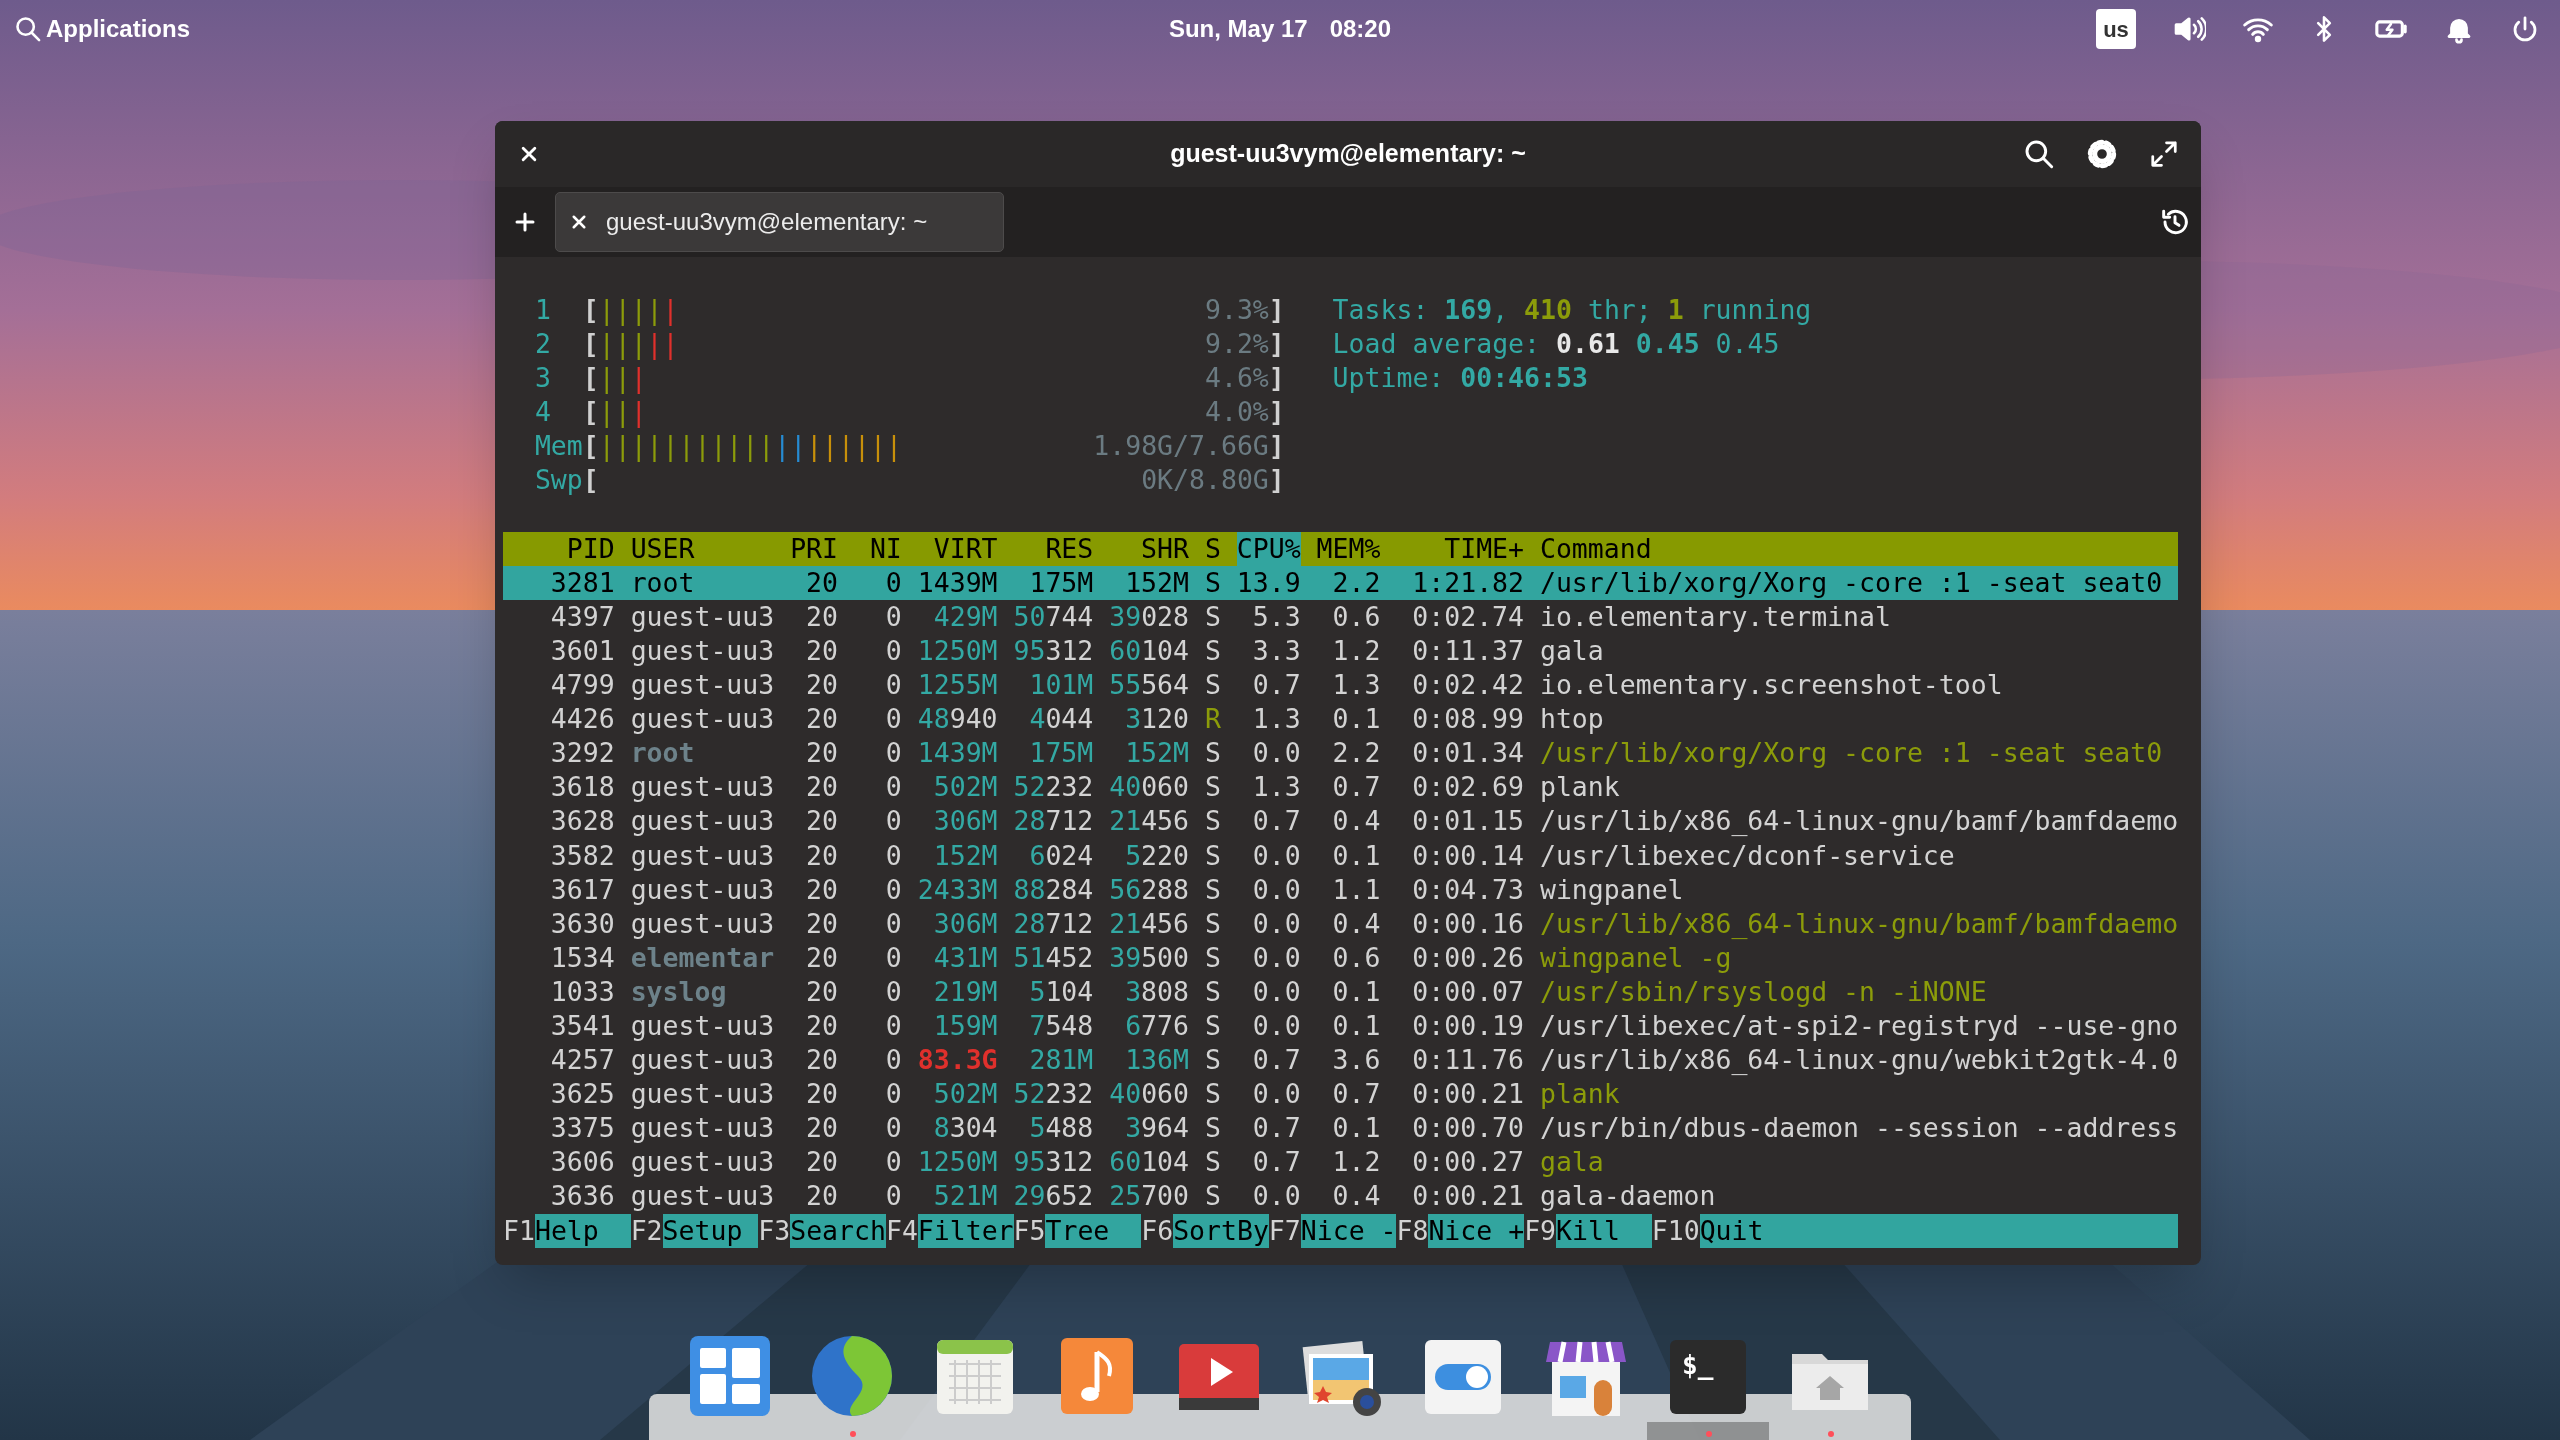 This screenshot has height=1440, width=2560. Describe the element at coordinates (965, 1230) in the screenshot. I see `function-button: Filter` at that location.